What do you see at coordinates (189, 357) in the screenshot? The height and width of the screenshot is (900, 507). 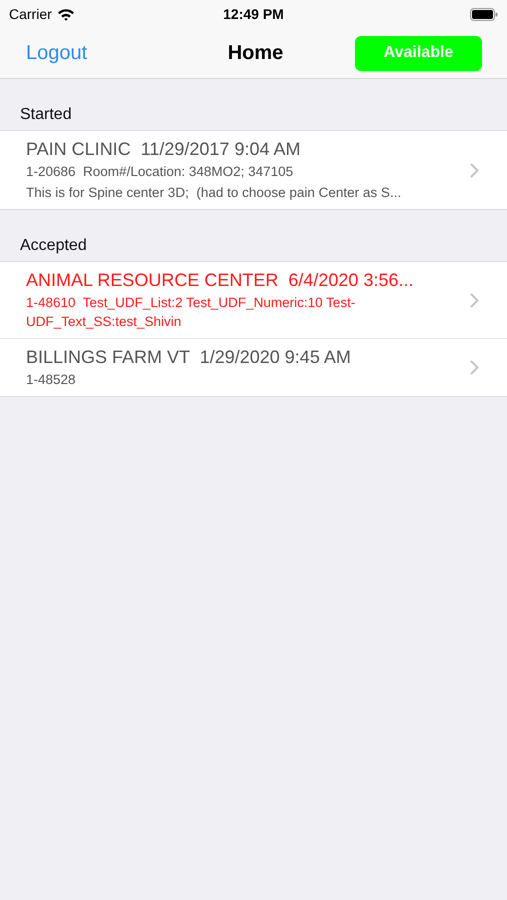 I see `job-title: BILLINGS FARM VT 1/29/2020 9:45 AM` at bounding box center [189, 357].